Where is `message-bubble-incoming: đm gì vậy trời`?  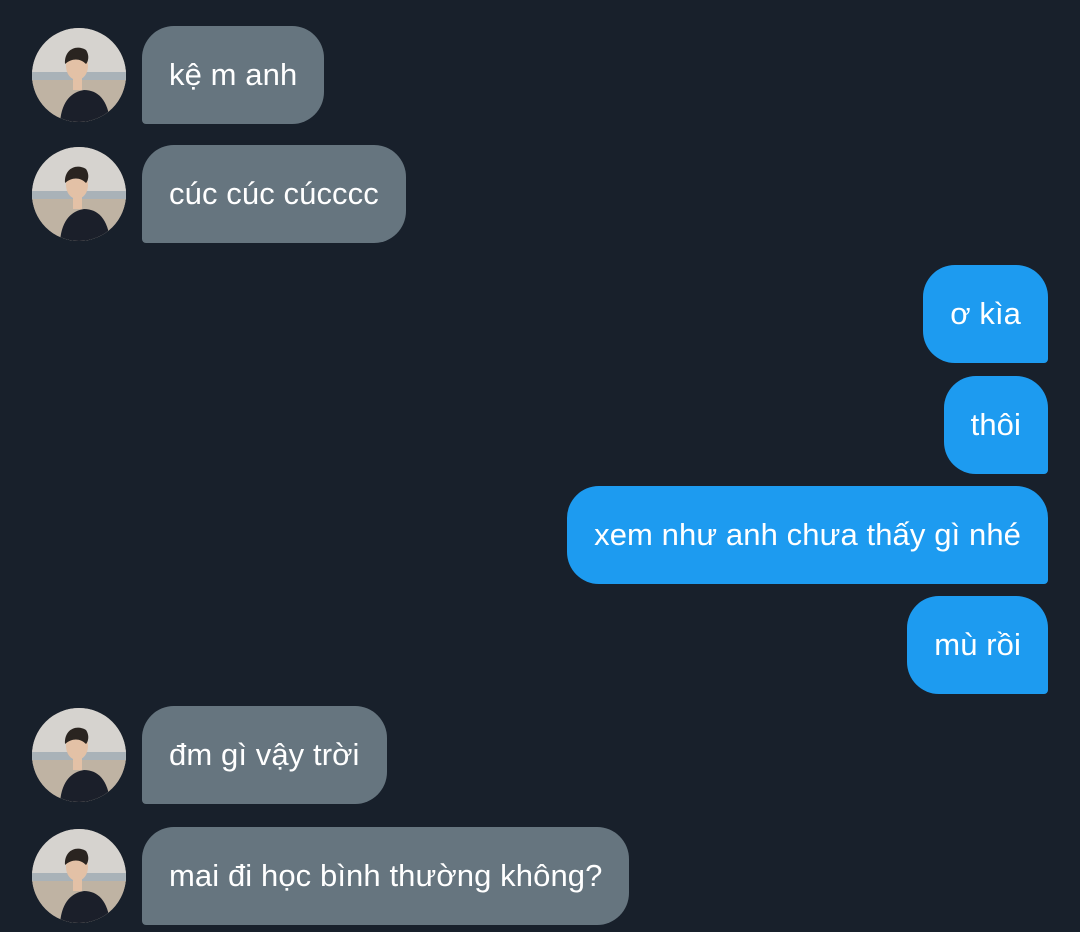 message-bubble-incoming: đm gì vậy trời is located at coordinates (264, 755).